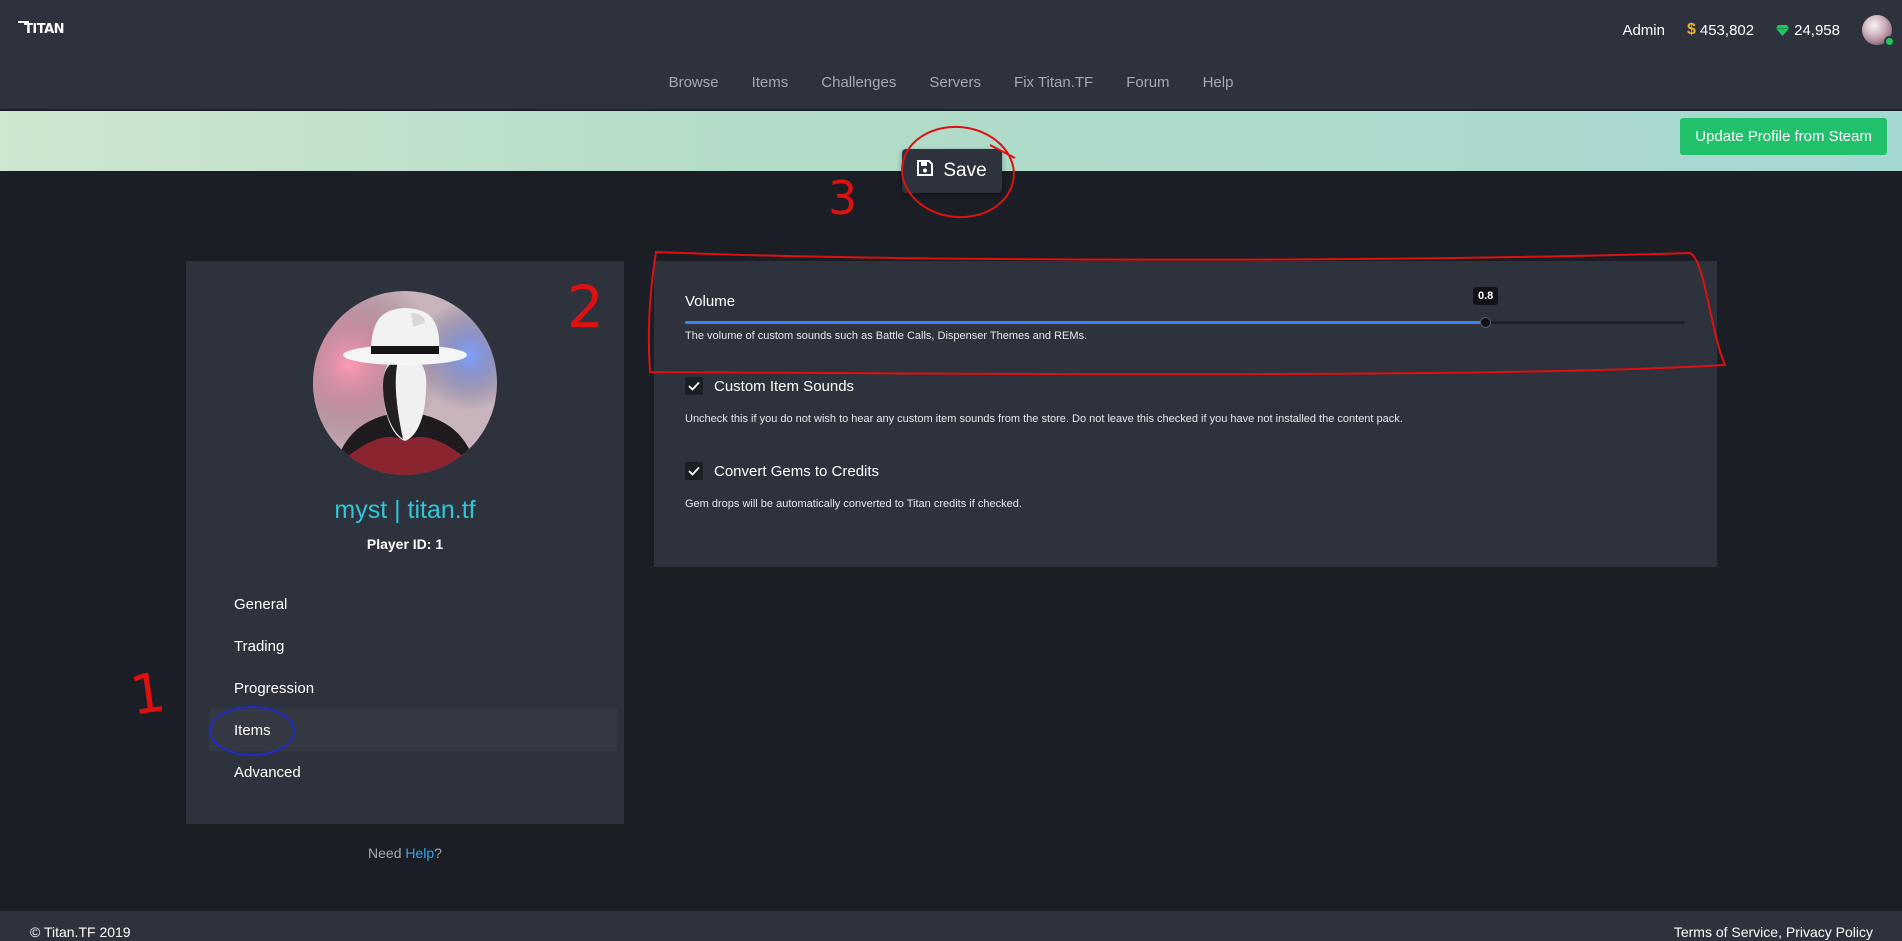 This screenshot has height=941, width=1902. What do you see at coordinates (1691, 29) in the screenshot?
I see `dollar-icon: $` at bounding box center [1691, 29].